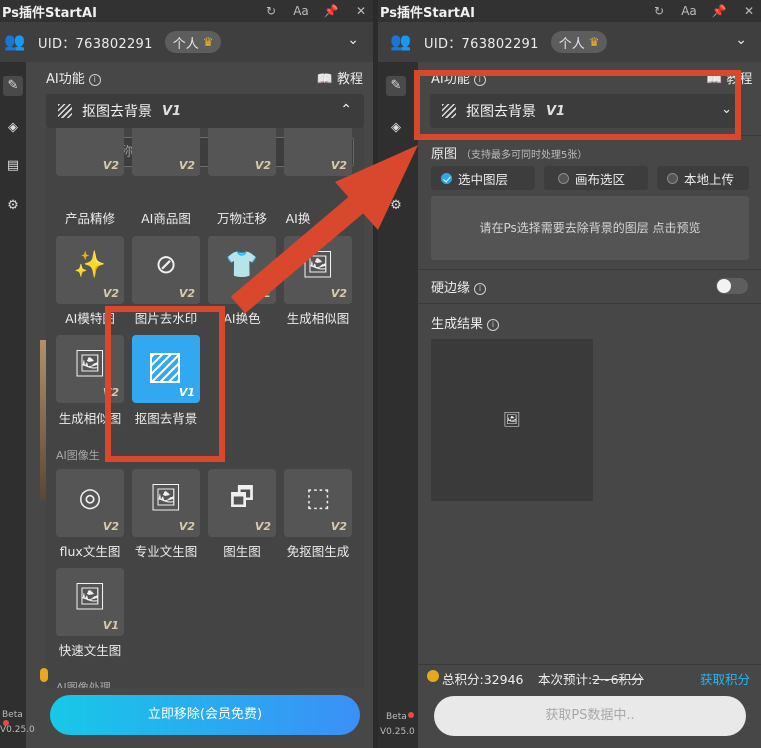 This screenshot has width=761, height=748. I want to click on feature-tile-fast-text2img: 🖼 V1, so click(90, 602).